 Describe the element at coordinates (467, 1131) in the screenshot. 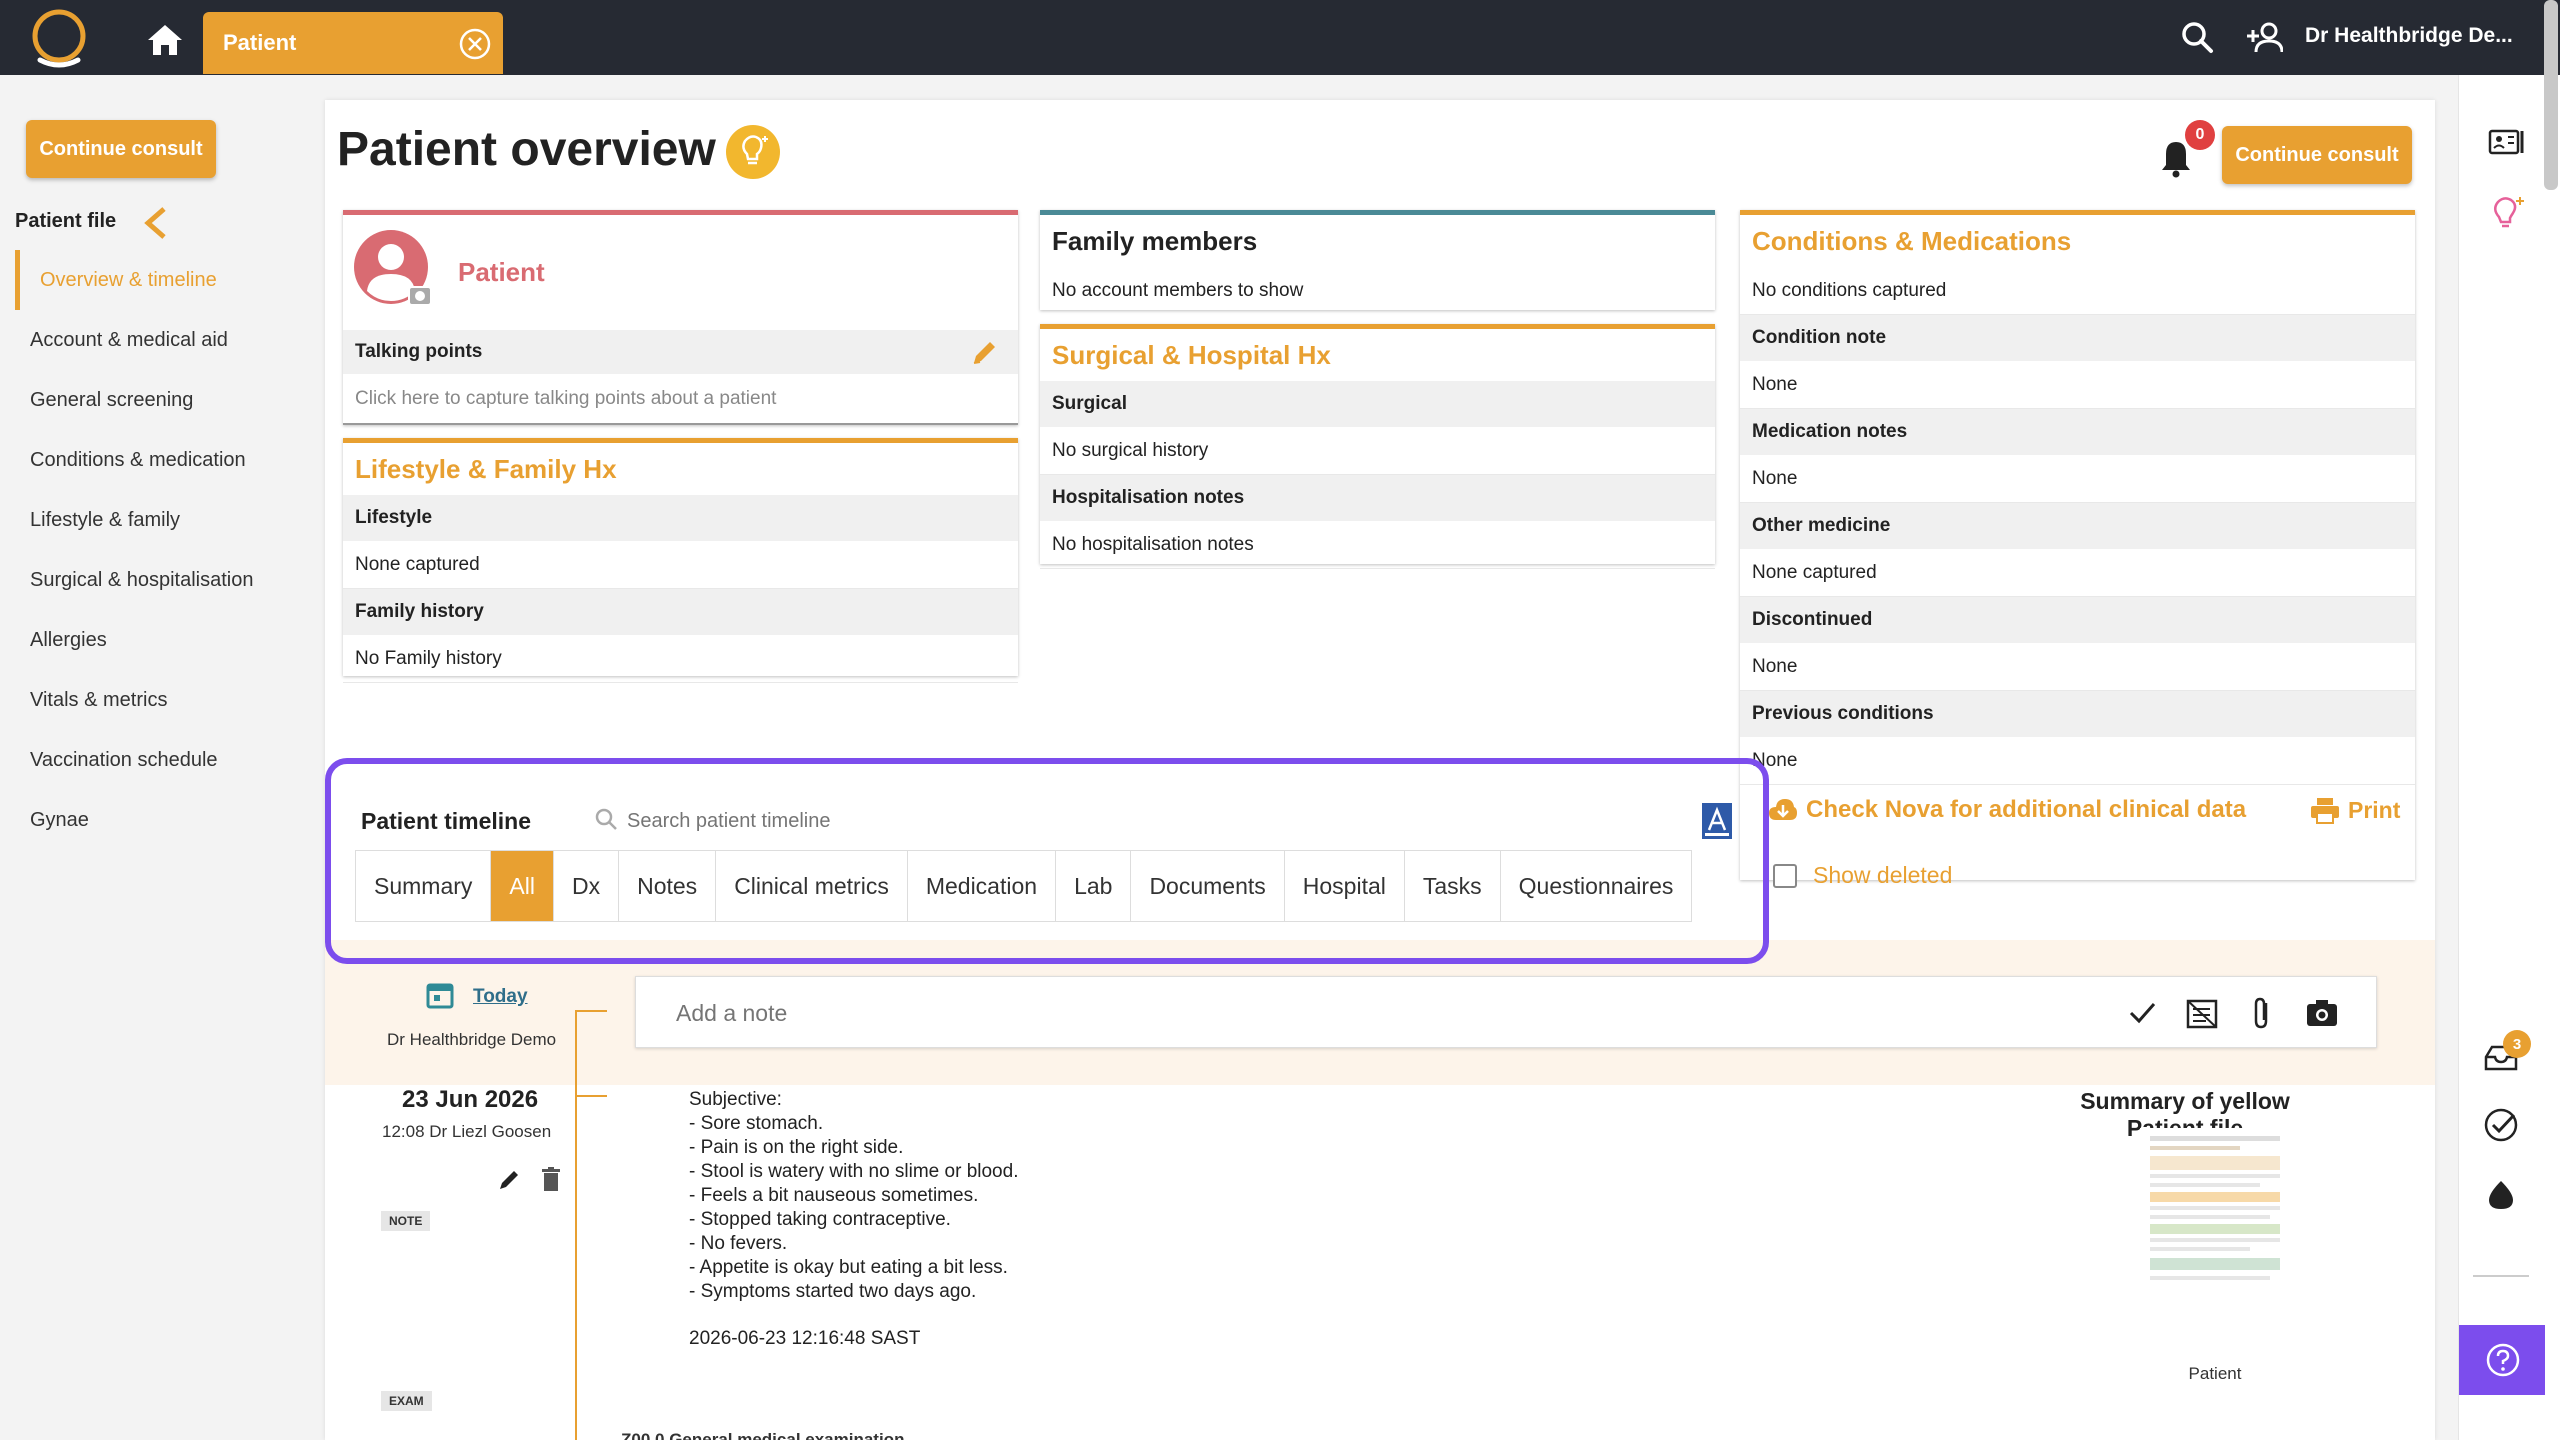

I see `entry-time-author: 12:08 Dr Liezl Goosen` at that location.